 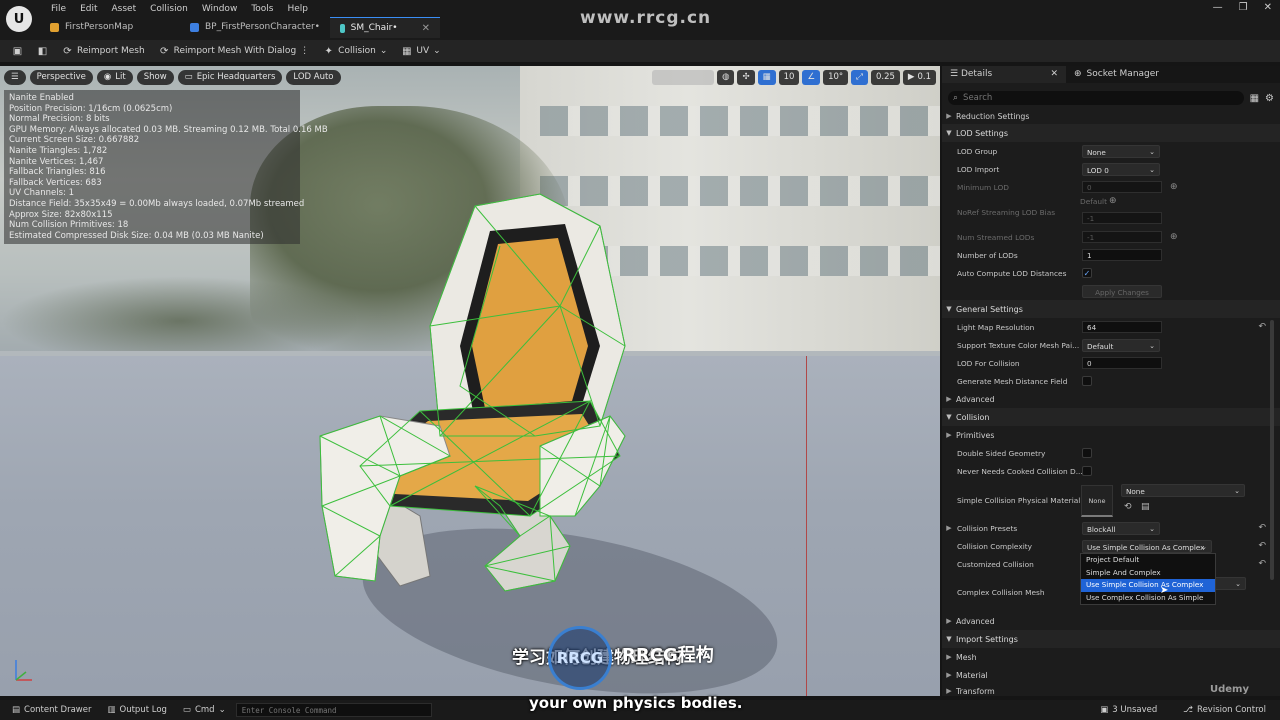 What do you see at coordinates (1224, 710) in the screenshot?
I see `revision-control-button: ⎇ Revision Control` at bounding box center [1224, 710].